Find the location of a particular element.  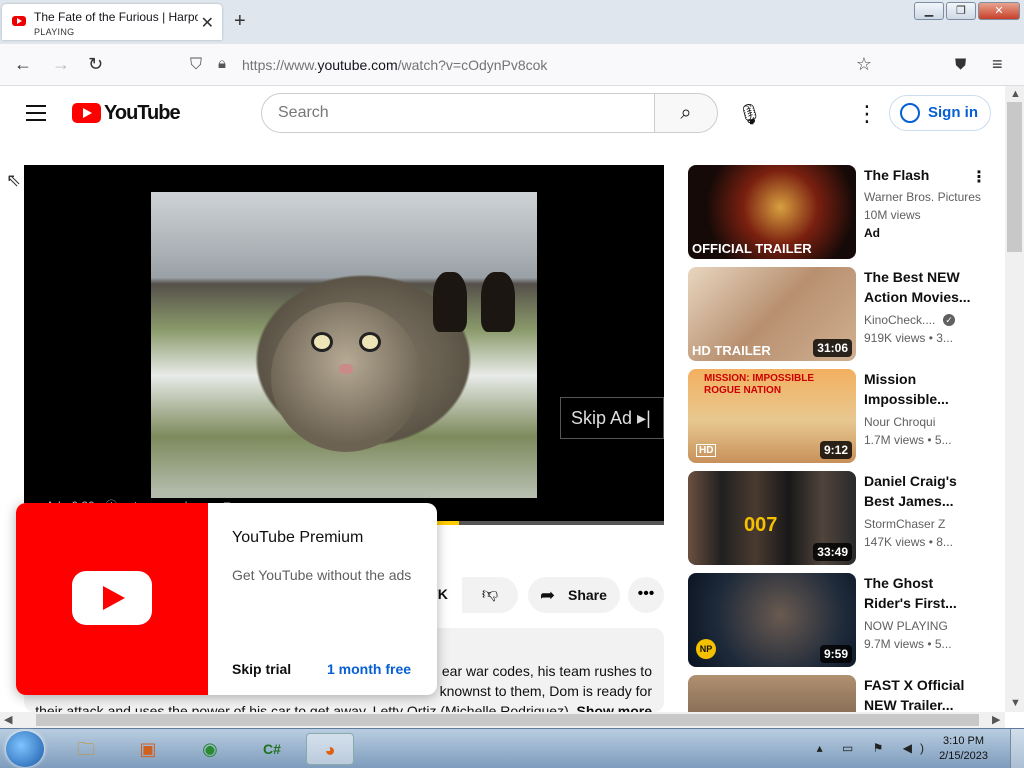

firefox-icon: ◕ is located at coordinates (330, 749).